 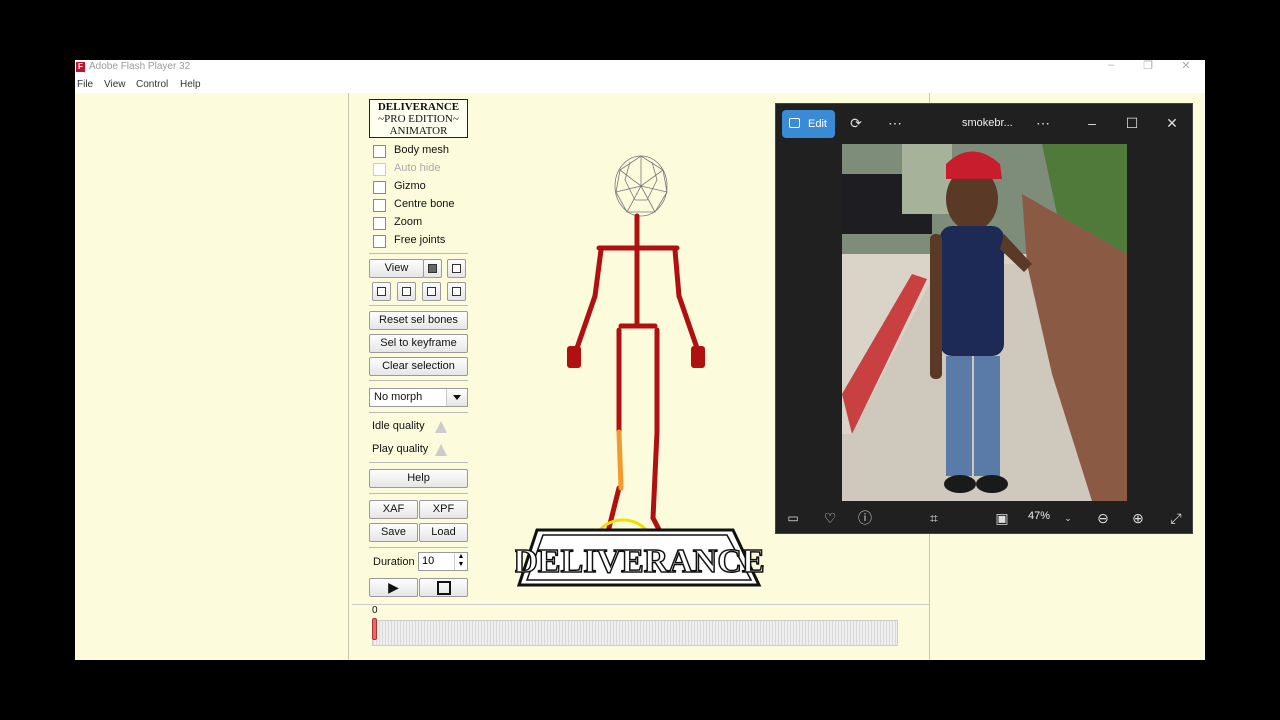 I want to click on menu-file: File, so click(x=85, y=84).